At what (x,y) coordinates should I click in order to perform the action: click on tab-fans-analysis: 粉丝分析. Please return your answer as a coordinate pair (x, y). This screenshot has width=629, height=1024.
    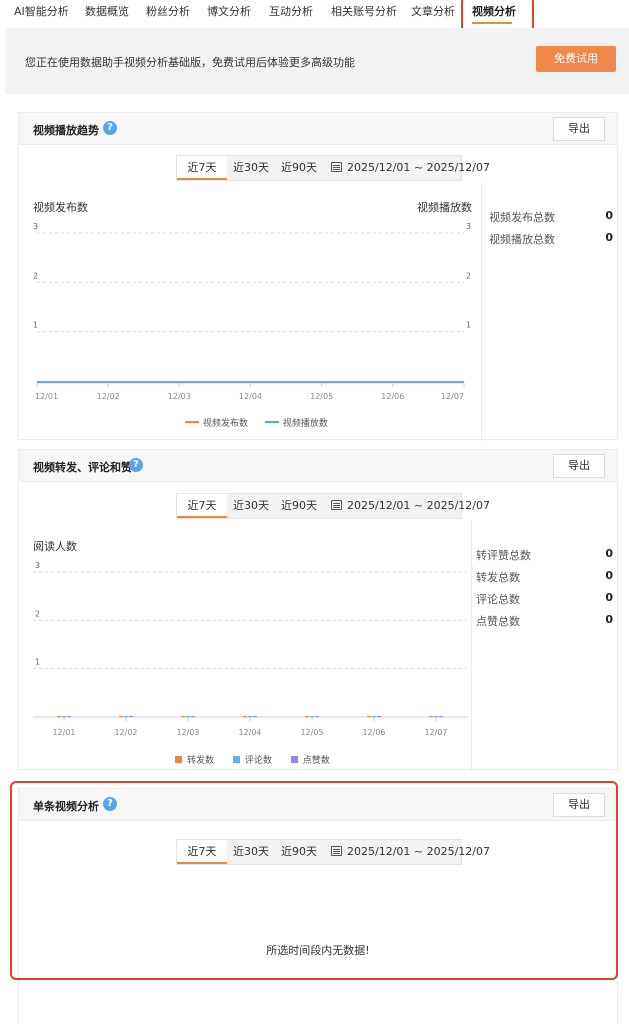
    Looking at the image, I should click on (168, 12).